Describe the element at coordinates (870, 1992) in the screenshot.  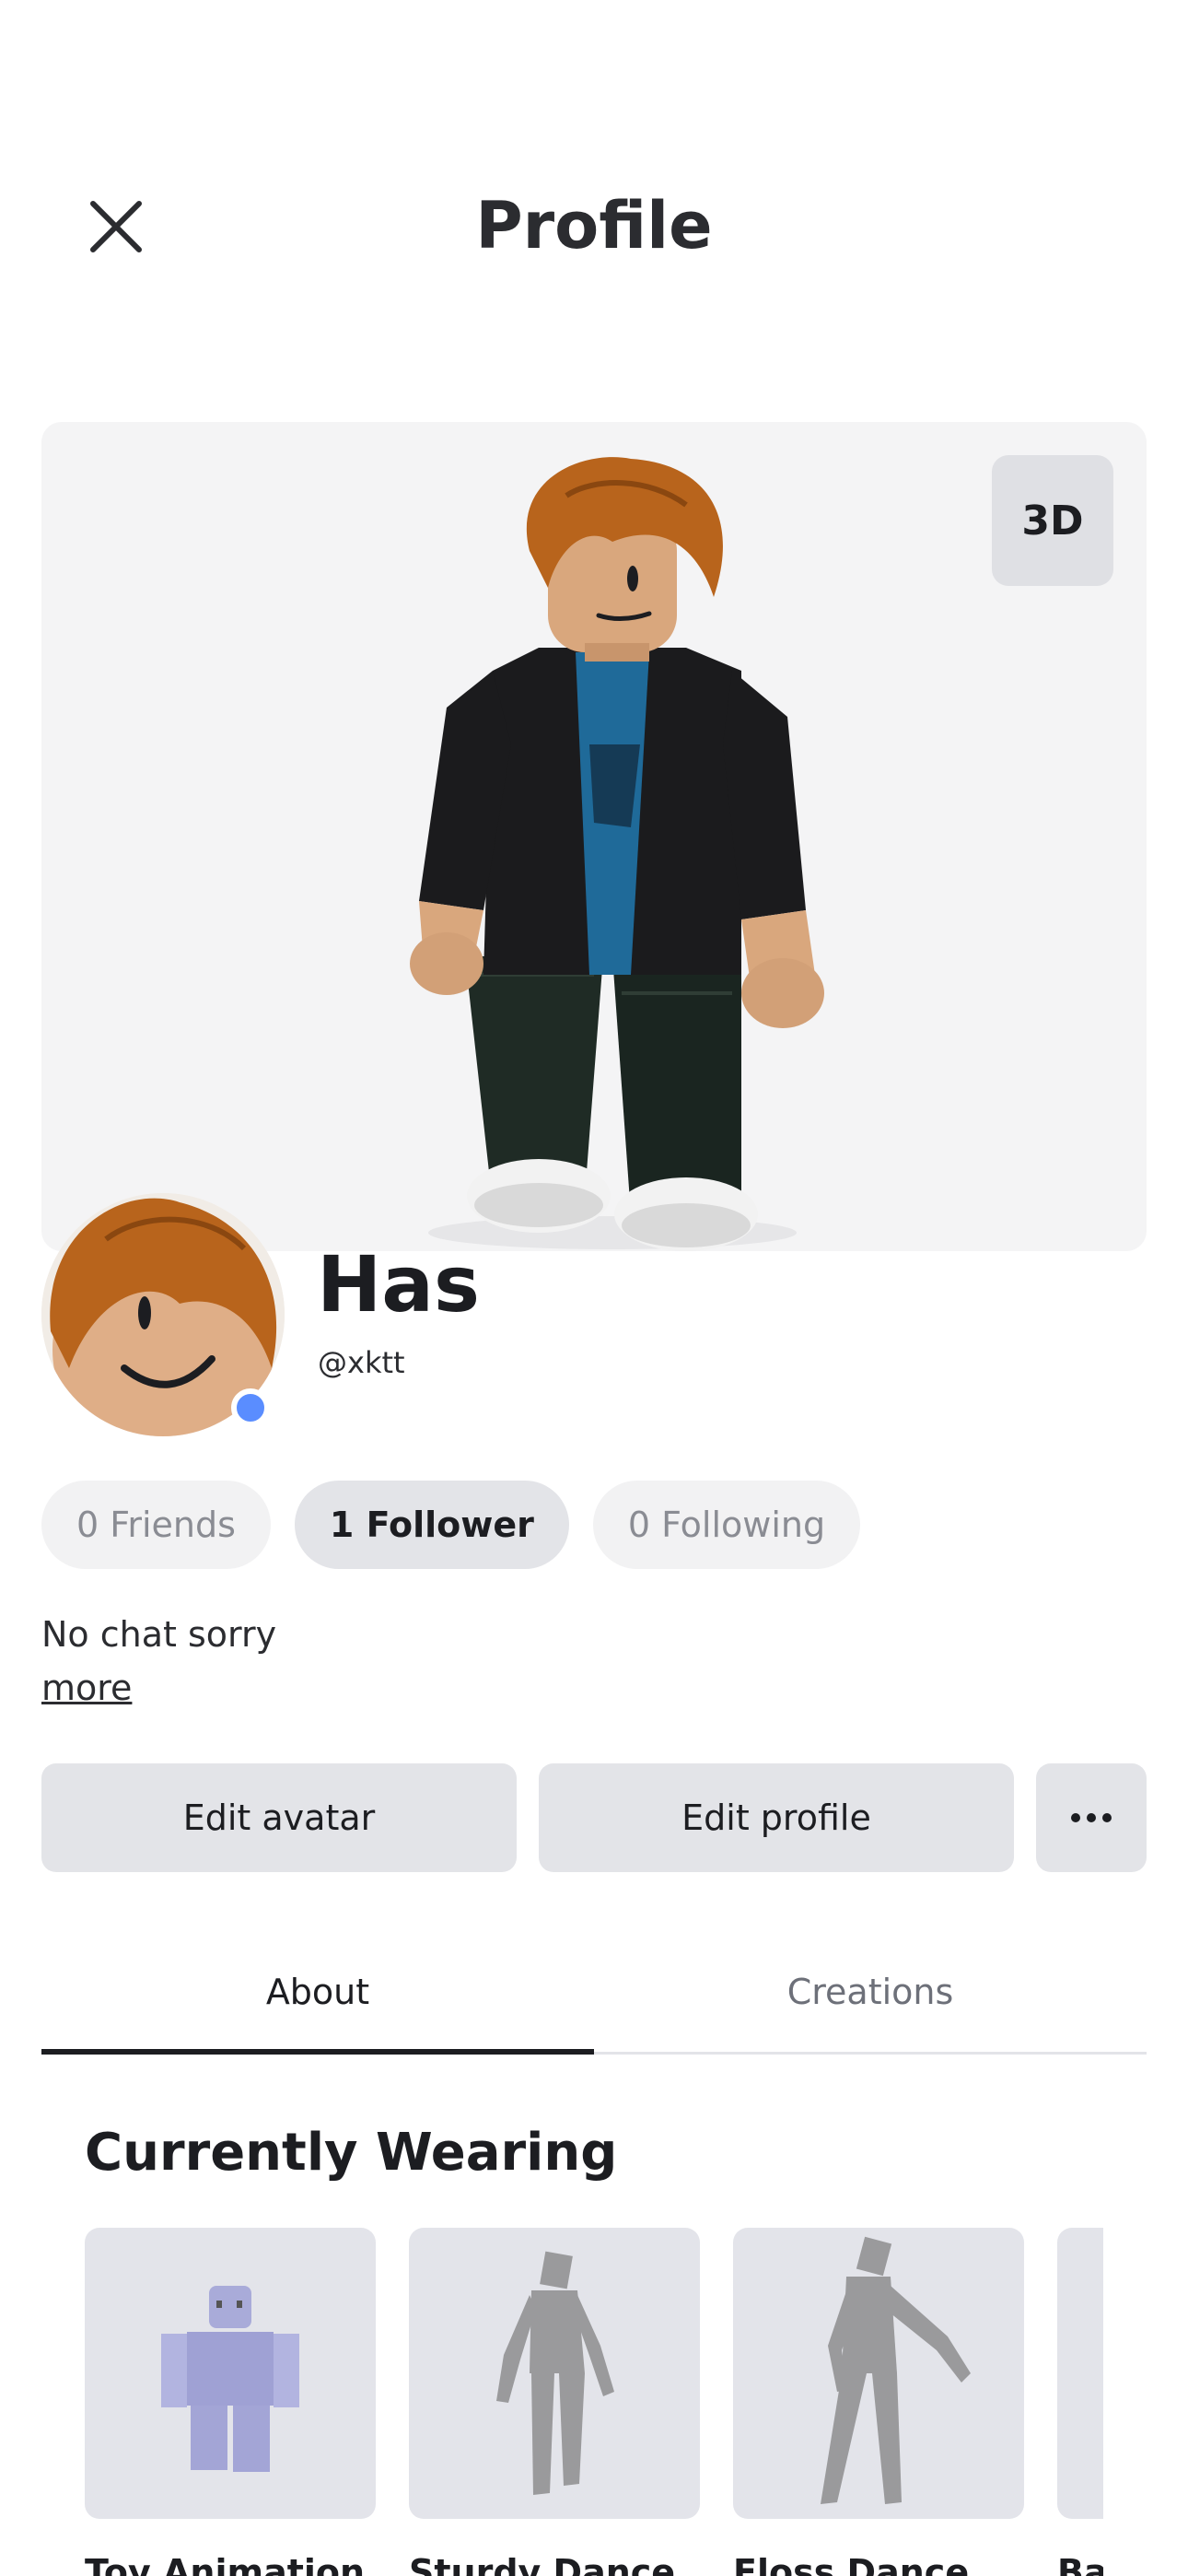
I see `tab-creations: Creations` at that location.